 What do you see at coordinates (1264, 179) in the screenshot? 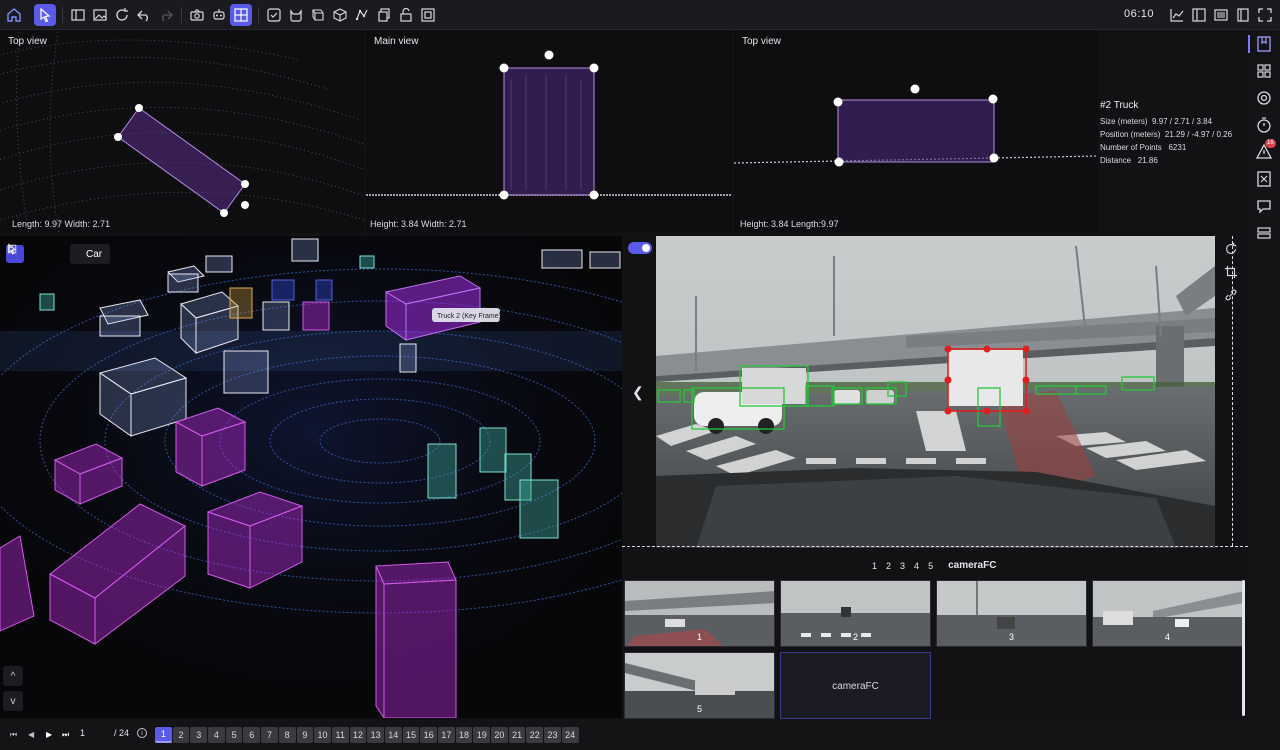
I see `close-tag-icon` at bounding box center [1264, 179].